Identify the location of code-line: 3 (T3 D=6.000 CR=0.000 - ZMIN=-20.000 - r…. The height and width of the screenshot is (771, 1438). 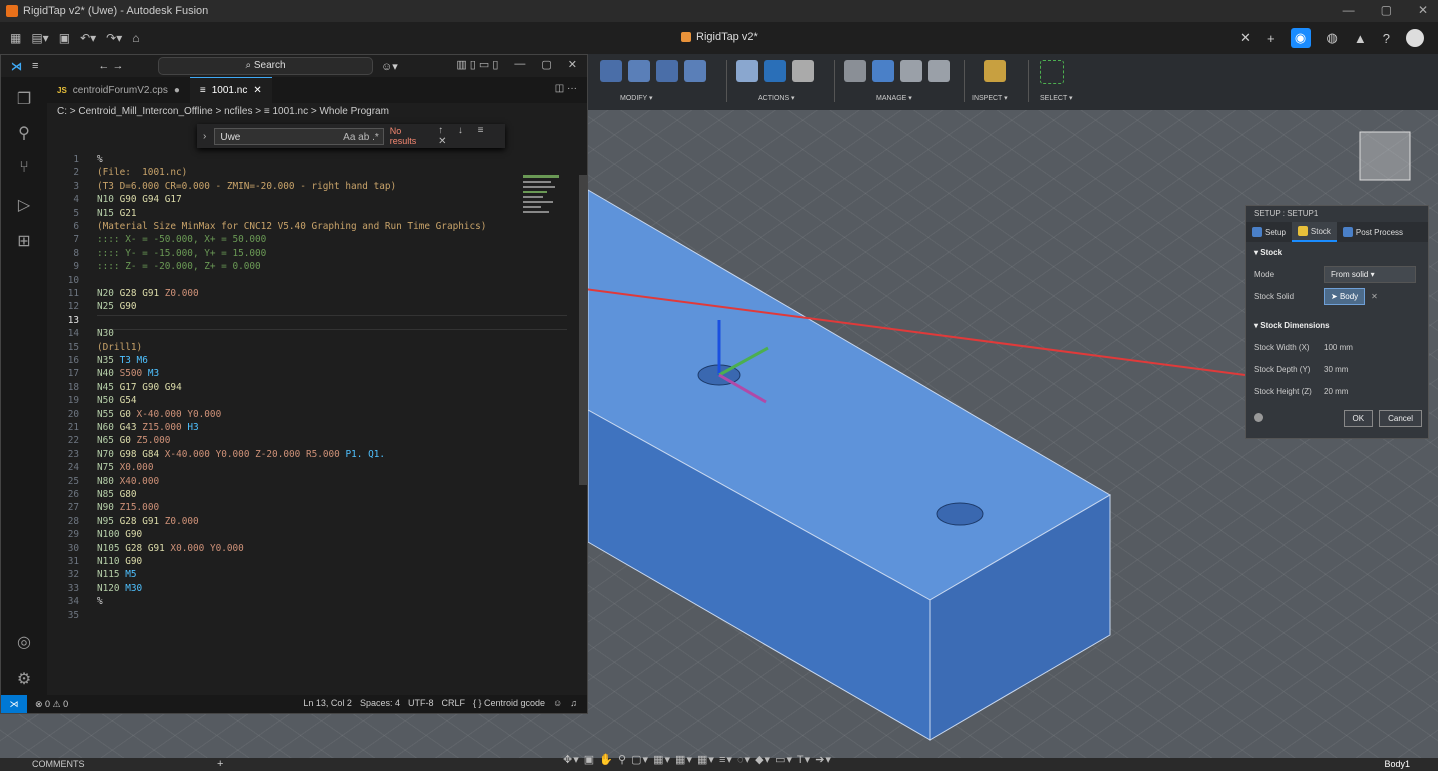
(221, 187).